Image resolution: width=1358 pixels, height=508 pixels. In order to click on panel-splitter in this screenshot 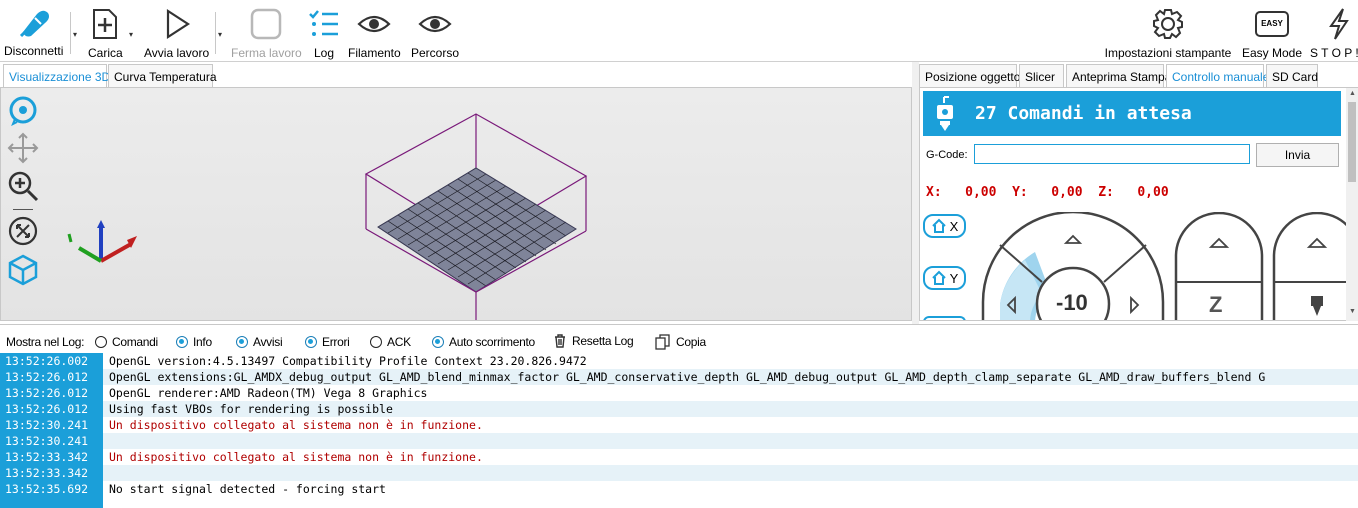, I will do `click(915, 193)`.